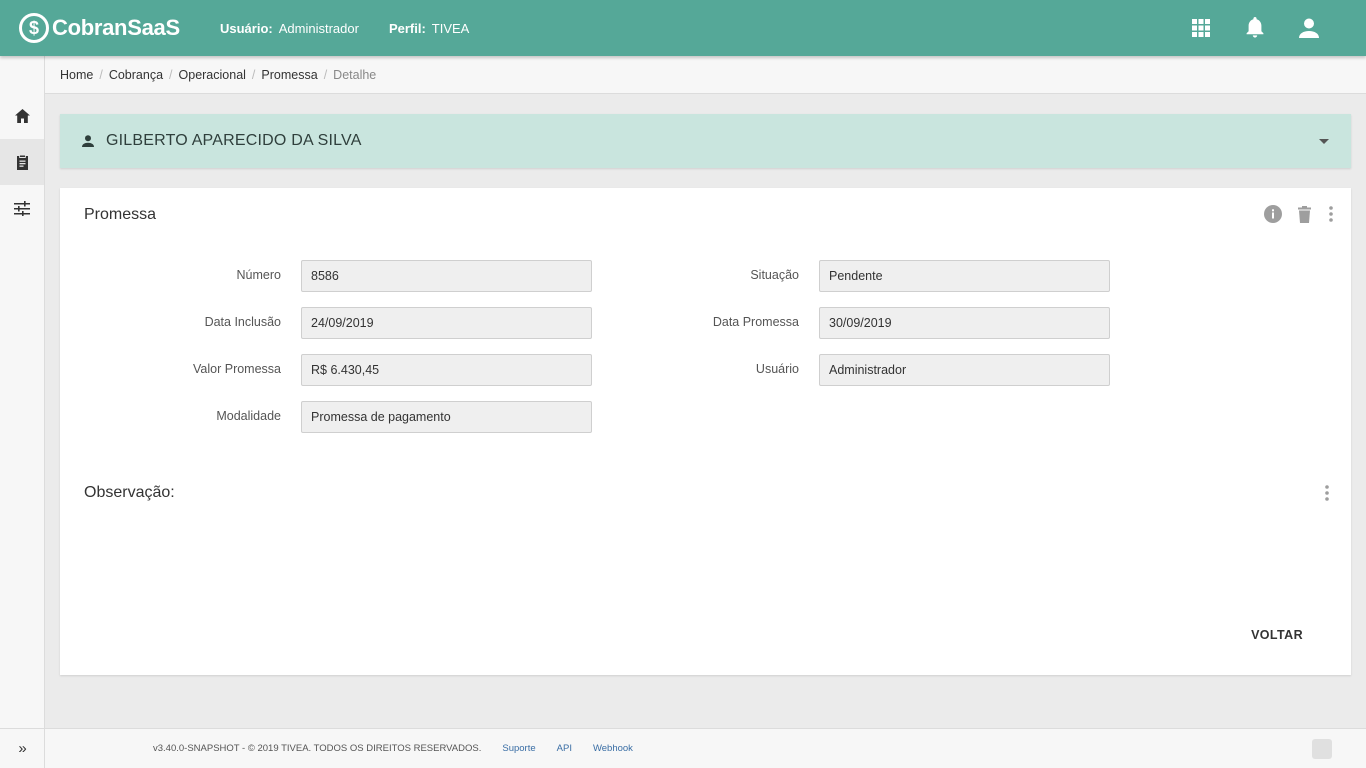 This screenshot has height=768, width=1366. Describe the element at coordinates (1277, 635) in the screenshot. I see `voltar-button: VOLTAR` at that location.